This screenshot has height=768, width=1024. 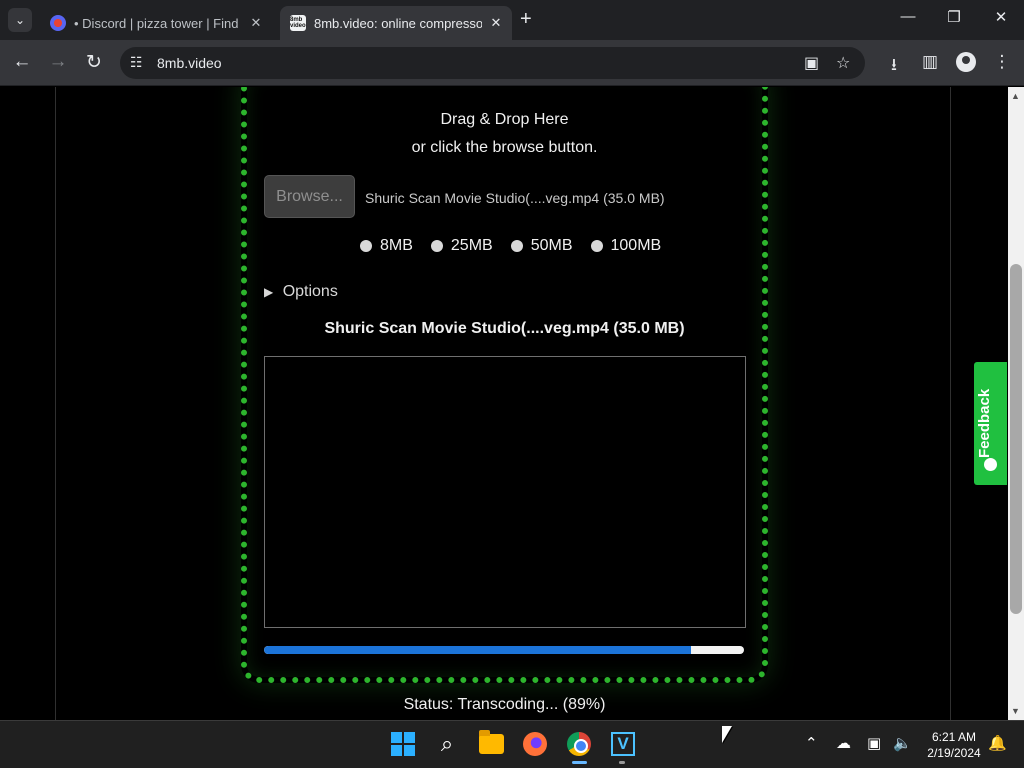 I want to click on install-app-icon: ▣, so click(x=811, y=63).